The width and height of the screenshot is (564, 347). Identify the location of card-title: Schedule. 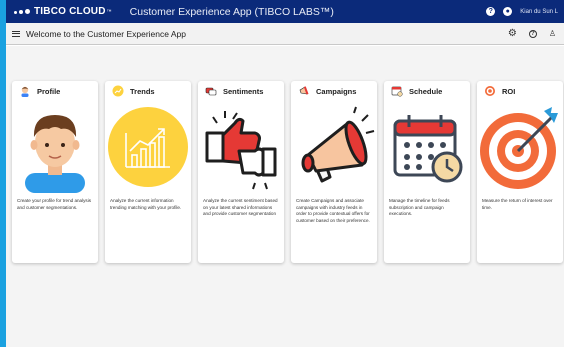
(426, 91).